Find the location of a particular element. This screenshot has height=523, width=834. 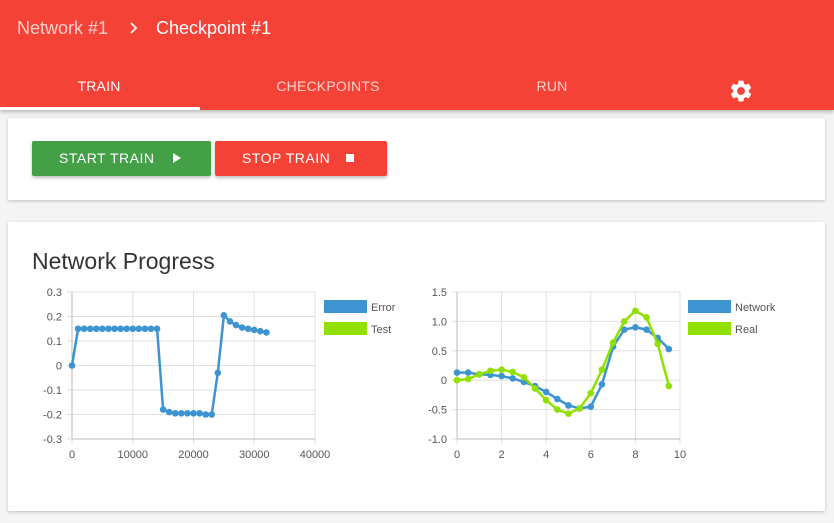

chevron-right-icon is located at coordinates (134, 28).